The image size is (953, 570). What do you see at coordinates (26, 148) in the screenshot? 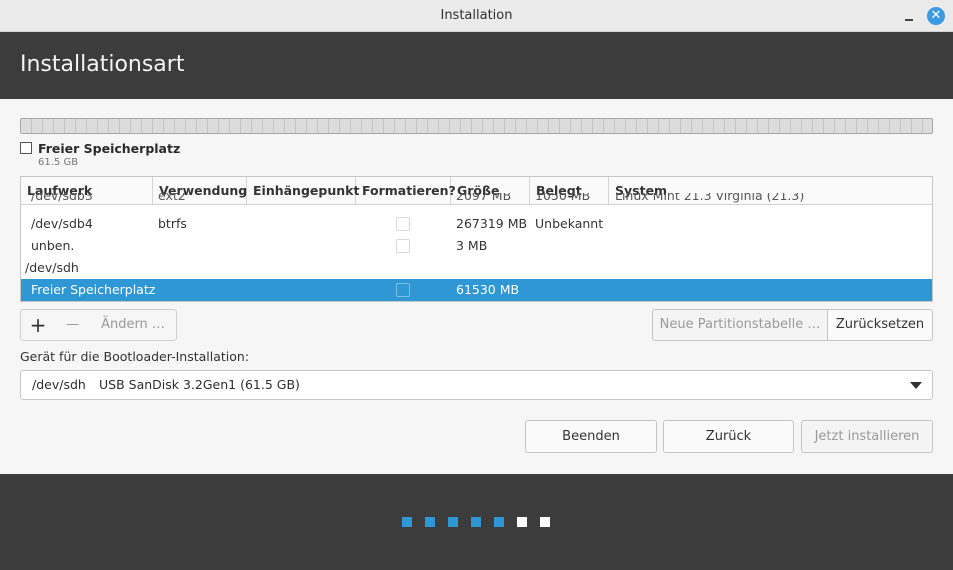
I see `legend-swatch` at bounding box center [26, 148].